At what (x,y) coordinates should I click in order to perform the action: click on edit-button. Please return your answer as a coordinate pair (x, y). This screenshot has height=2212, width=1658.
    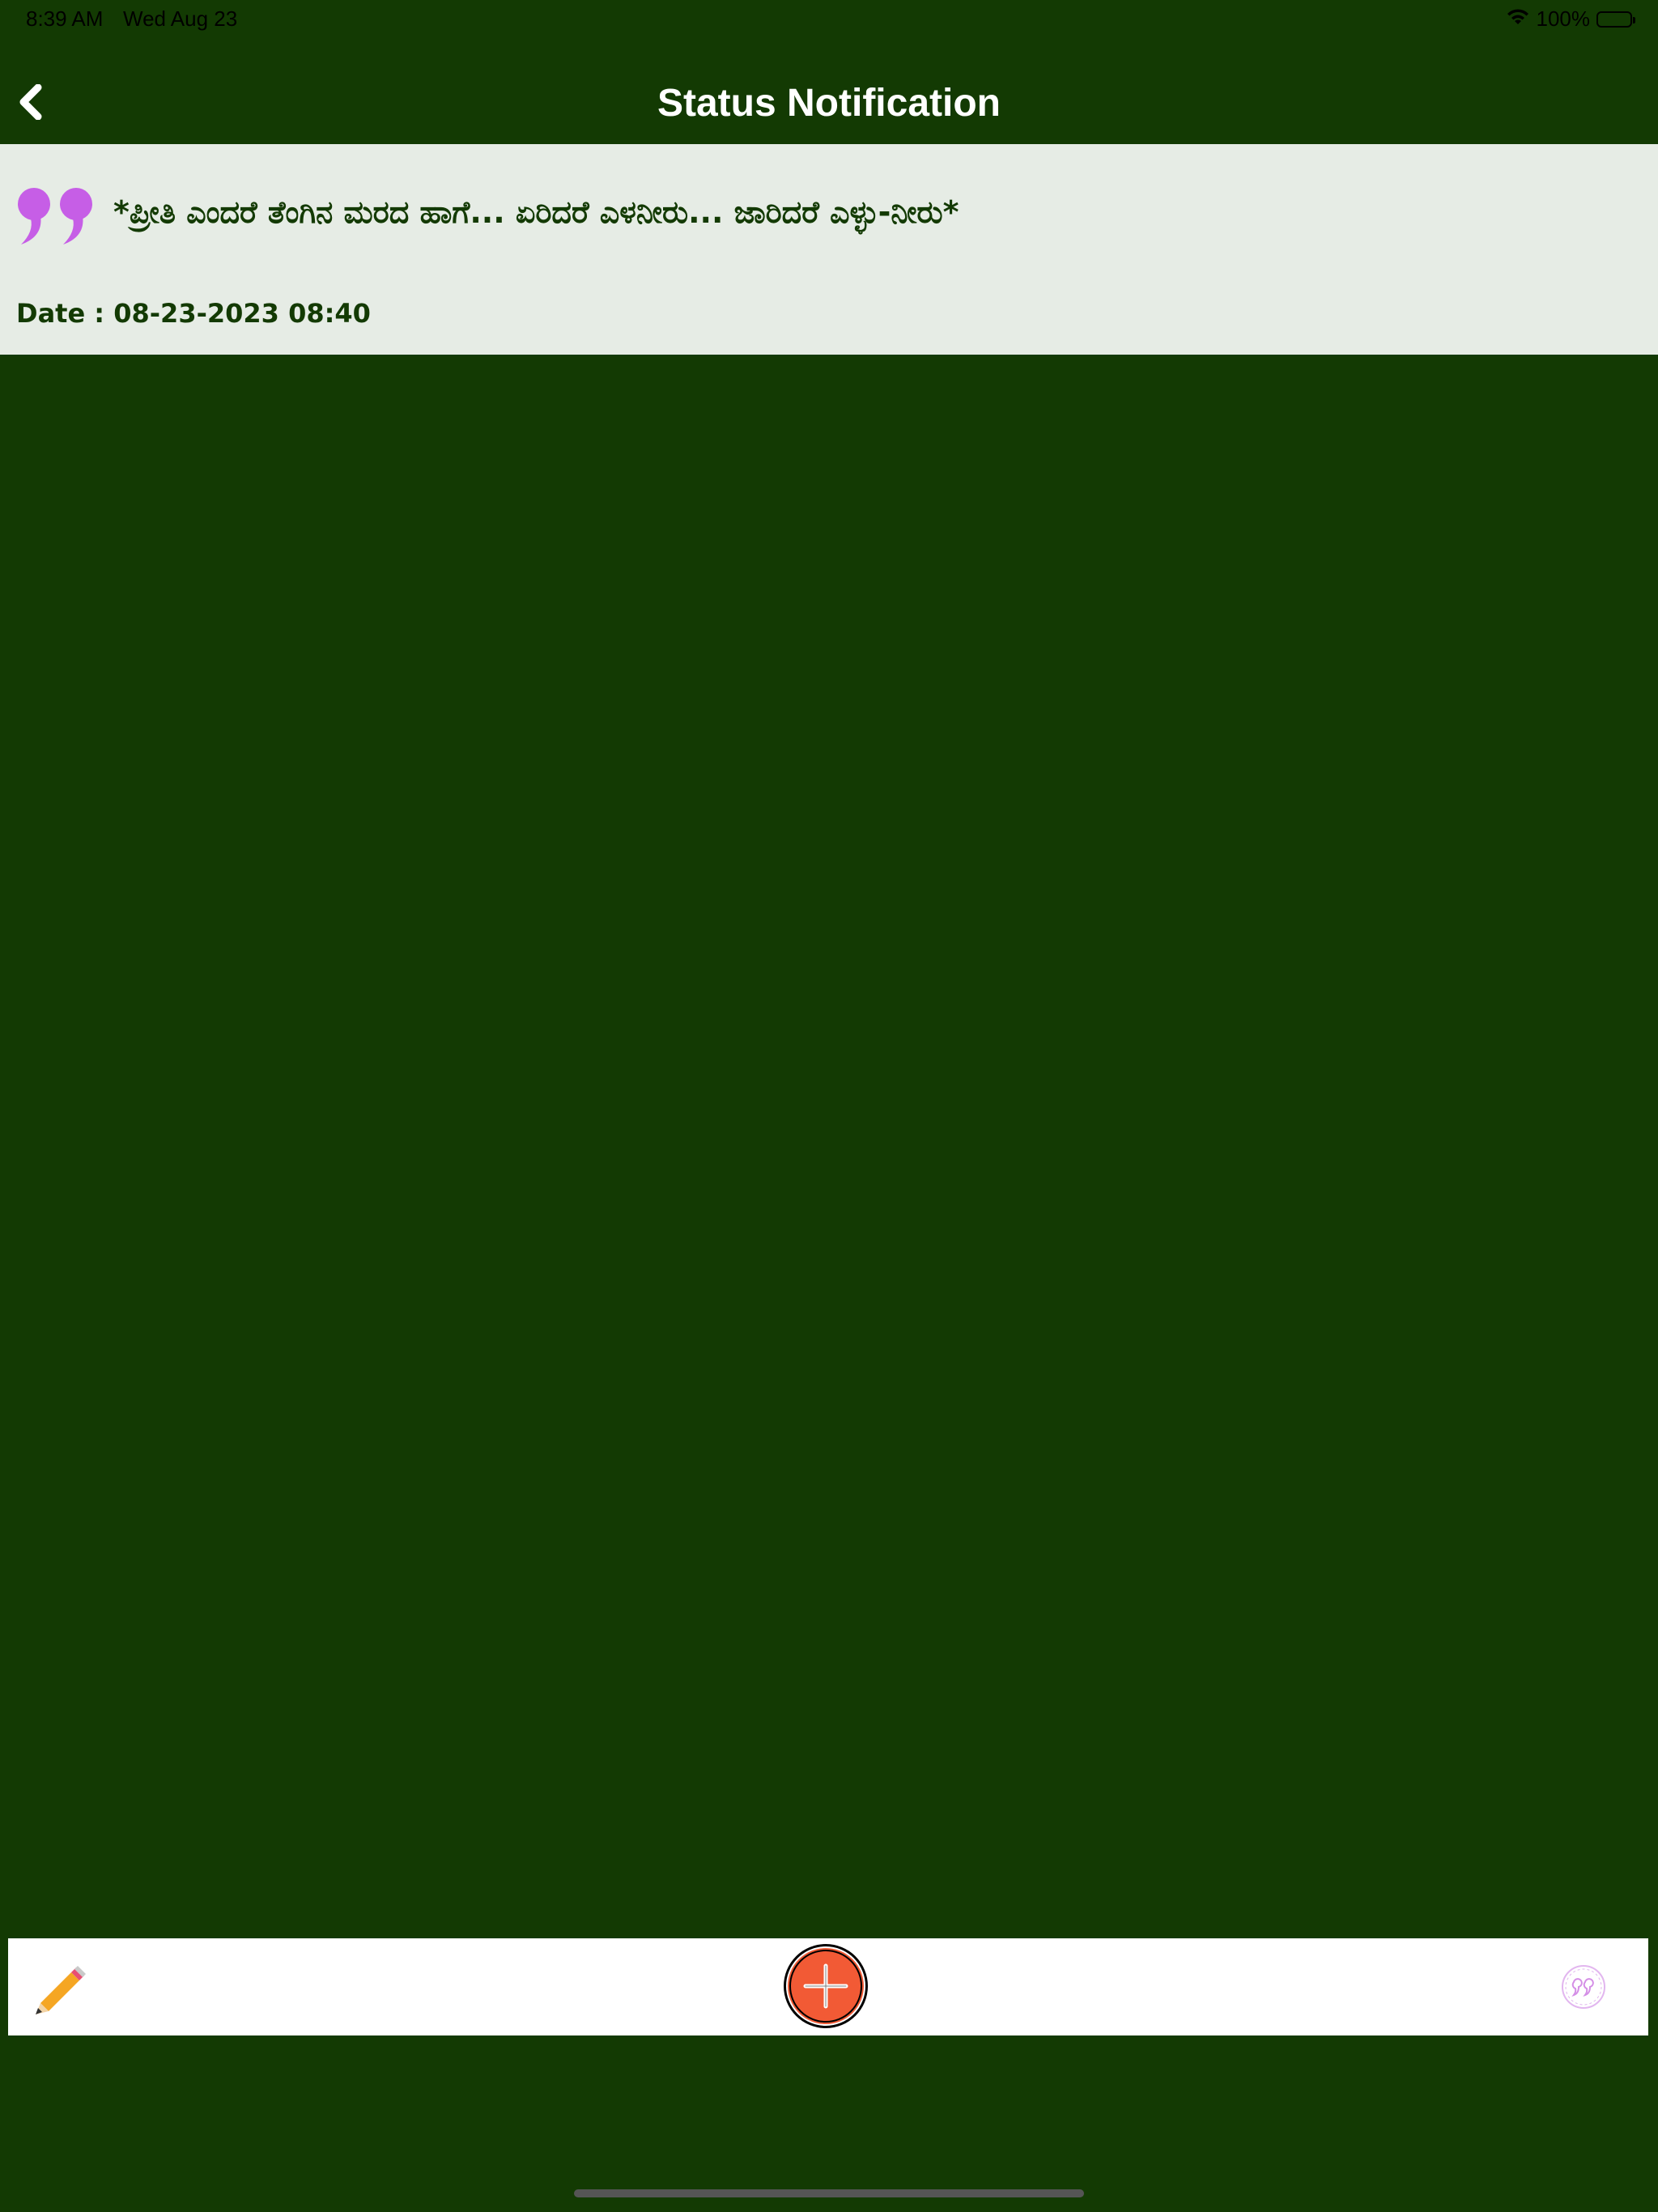
    Looking at the image, I should click on (60, 1988).